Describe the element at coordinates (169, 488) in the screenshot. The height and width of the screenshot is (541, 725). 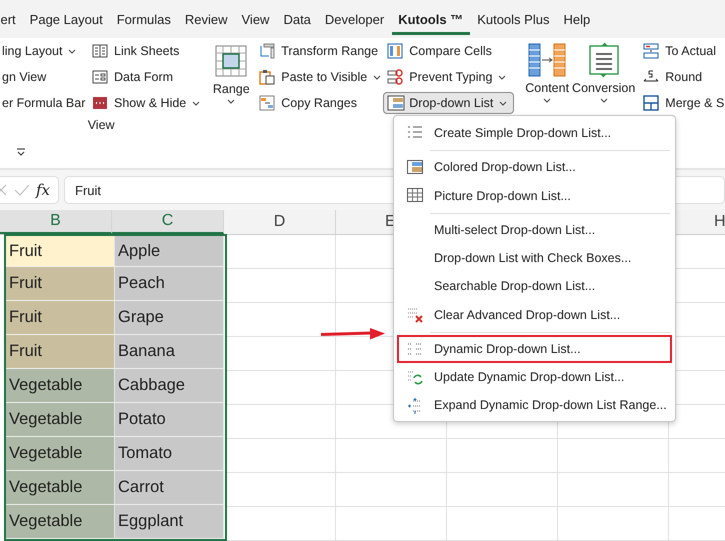
I see `table-cell: Carrot` at that location.